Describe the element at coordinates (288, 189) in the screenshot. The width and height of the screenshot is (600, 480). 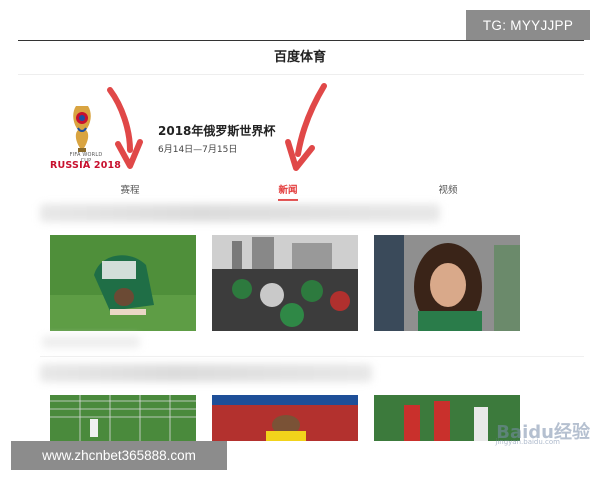
I see `tab-news: 新闻` at that location.